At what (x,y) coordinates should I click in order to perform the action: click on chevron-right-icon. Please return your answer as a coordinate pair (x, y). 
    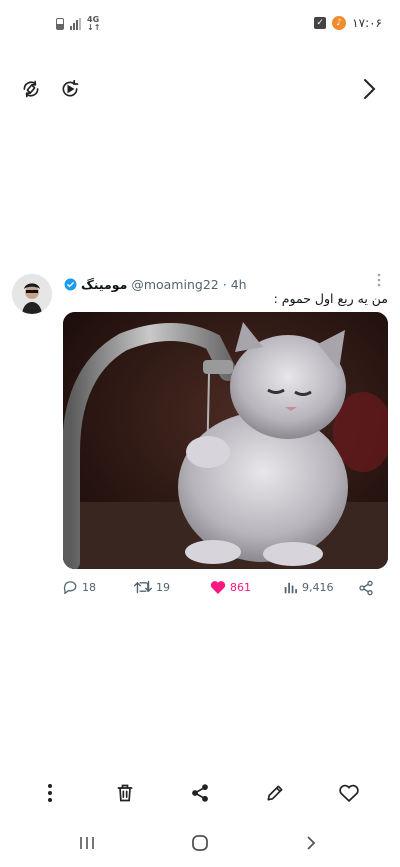
    Looking at the image, I should click on (370, 89).